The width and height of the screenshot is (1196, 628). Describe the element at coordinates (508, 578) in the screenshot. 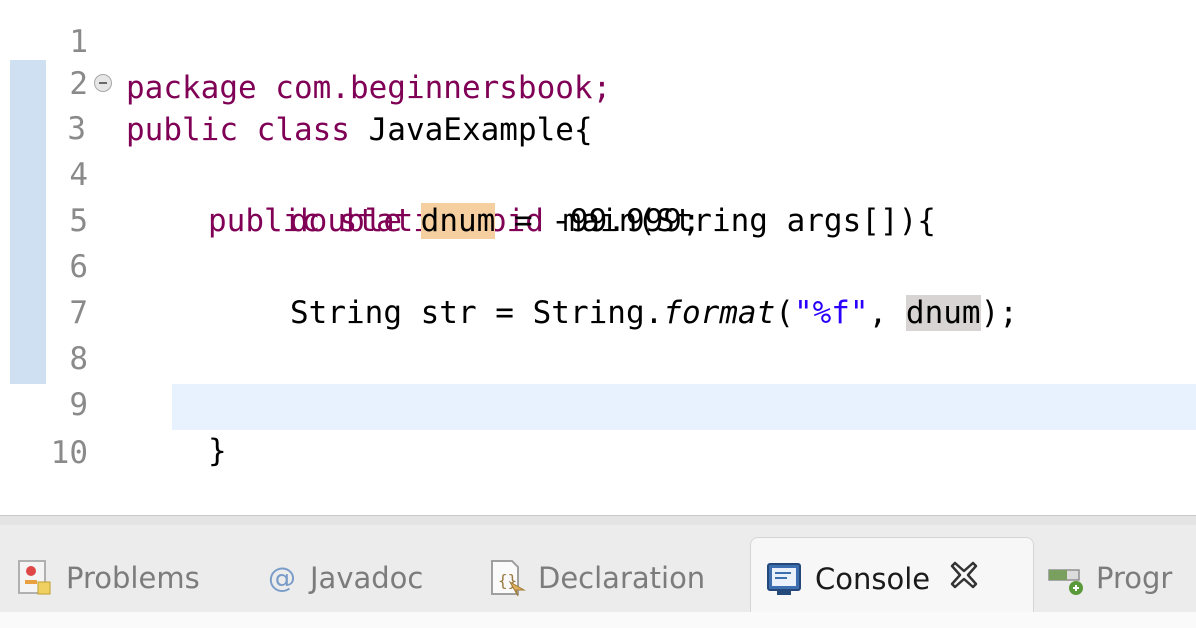

I see `declaration-icon: {}` at that location.